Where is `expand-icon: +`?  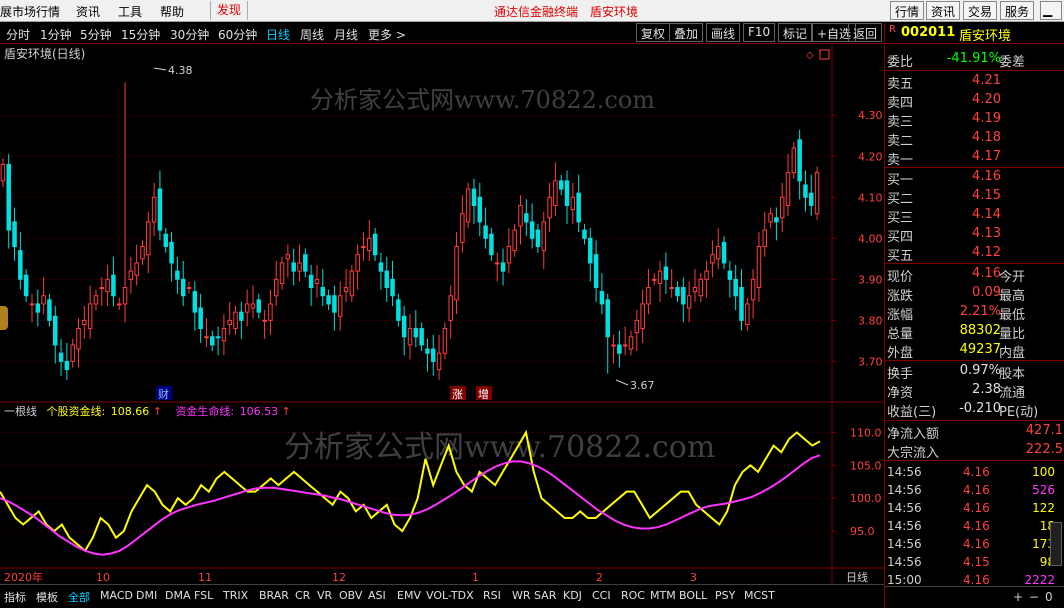
expand-icon: + is located at coordinates (1018, 597).